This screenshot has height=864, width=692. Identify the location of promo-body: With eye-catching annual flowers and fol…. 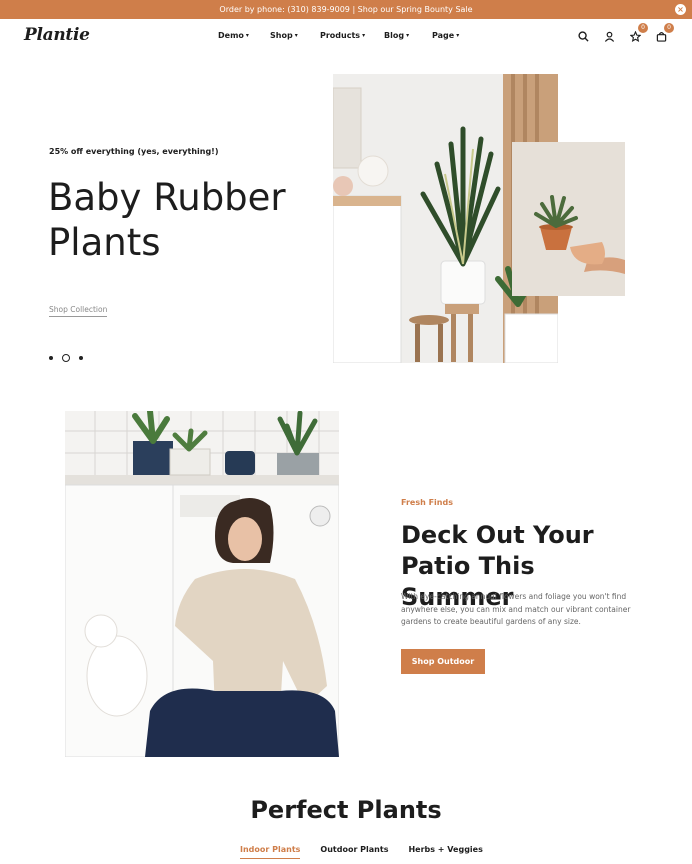
(516, 609).